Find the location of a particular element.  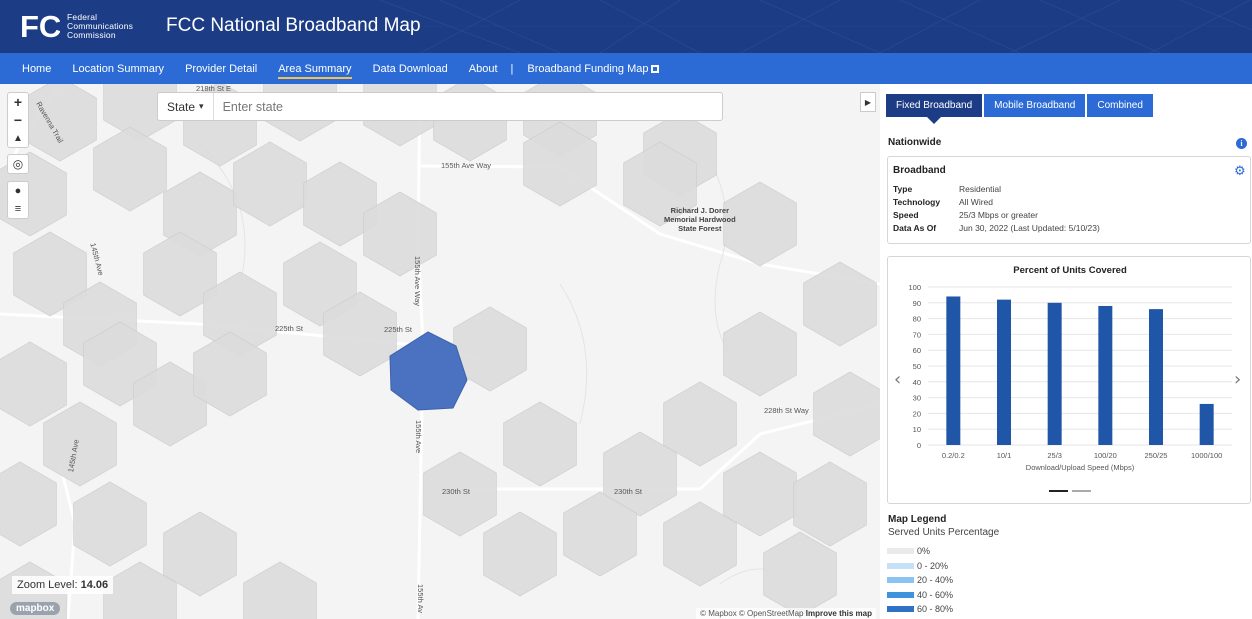

crosshair-icon: ◎ is located at coordinates (18, 164).